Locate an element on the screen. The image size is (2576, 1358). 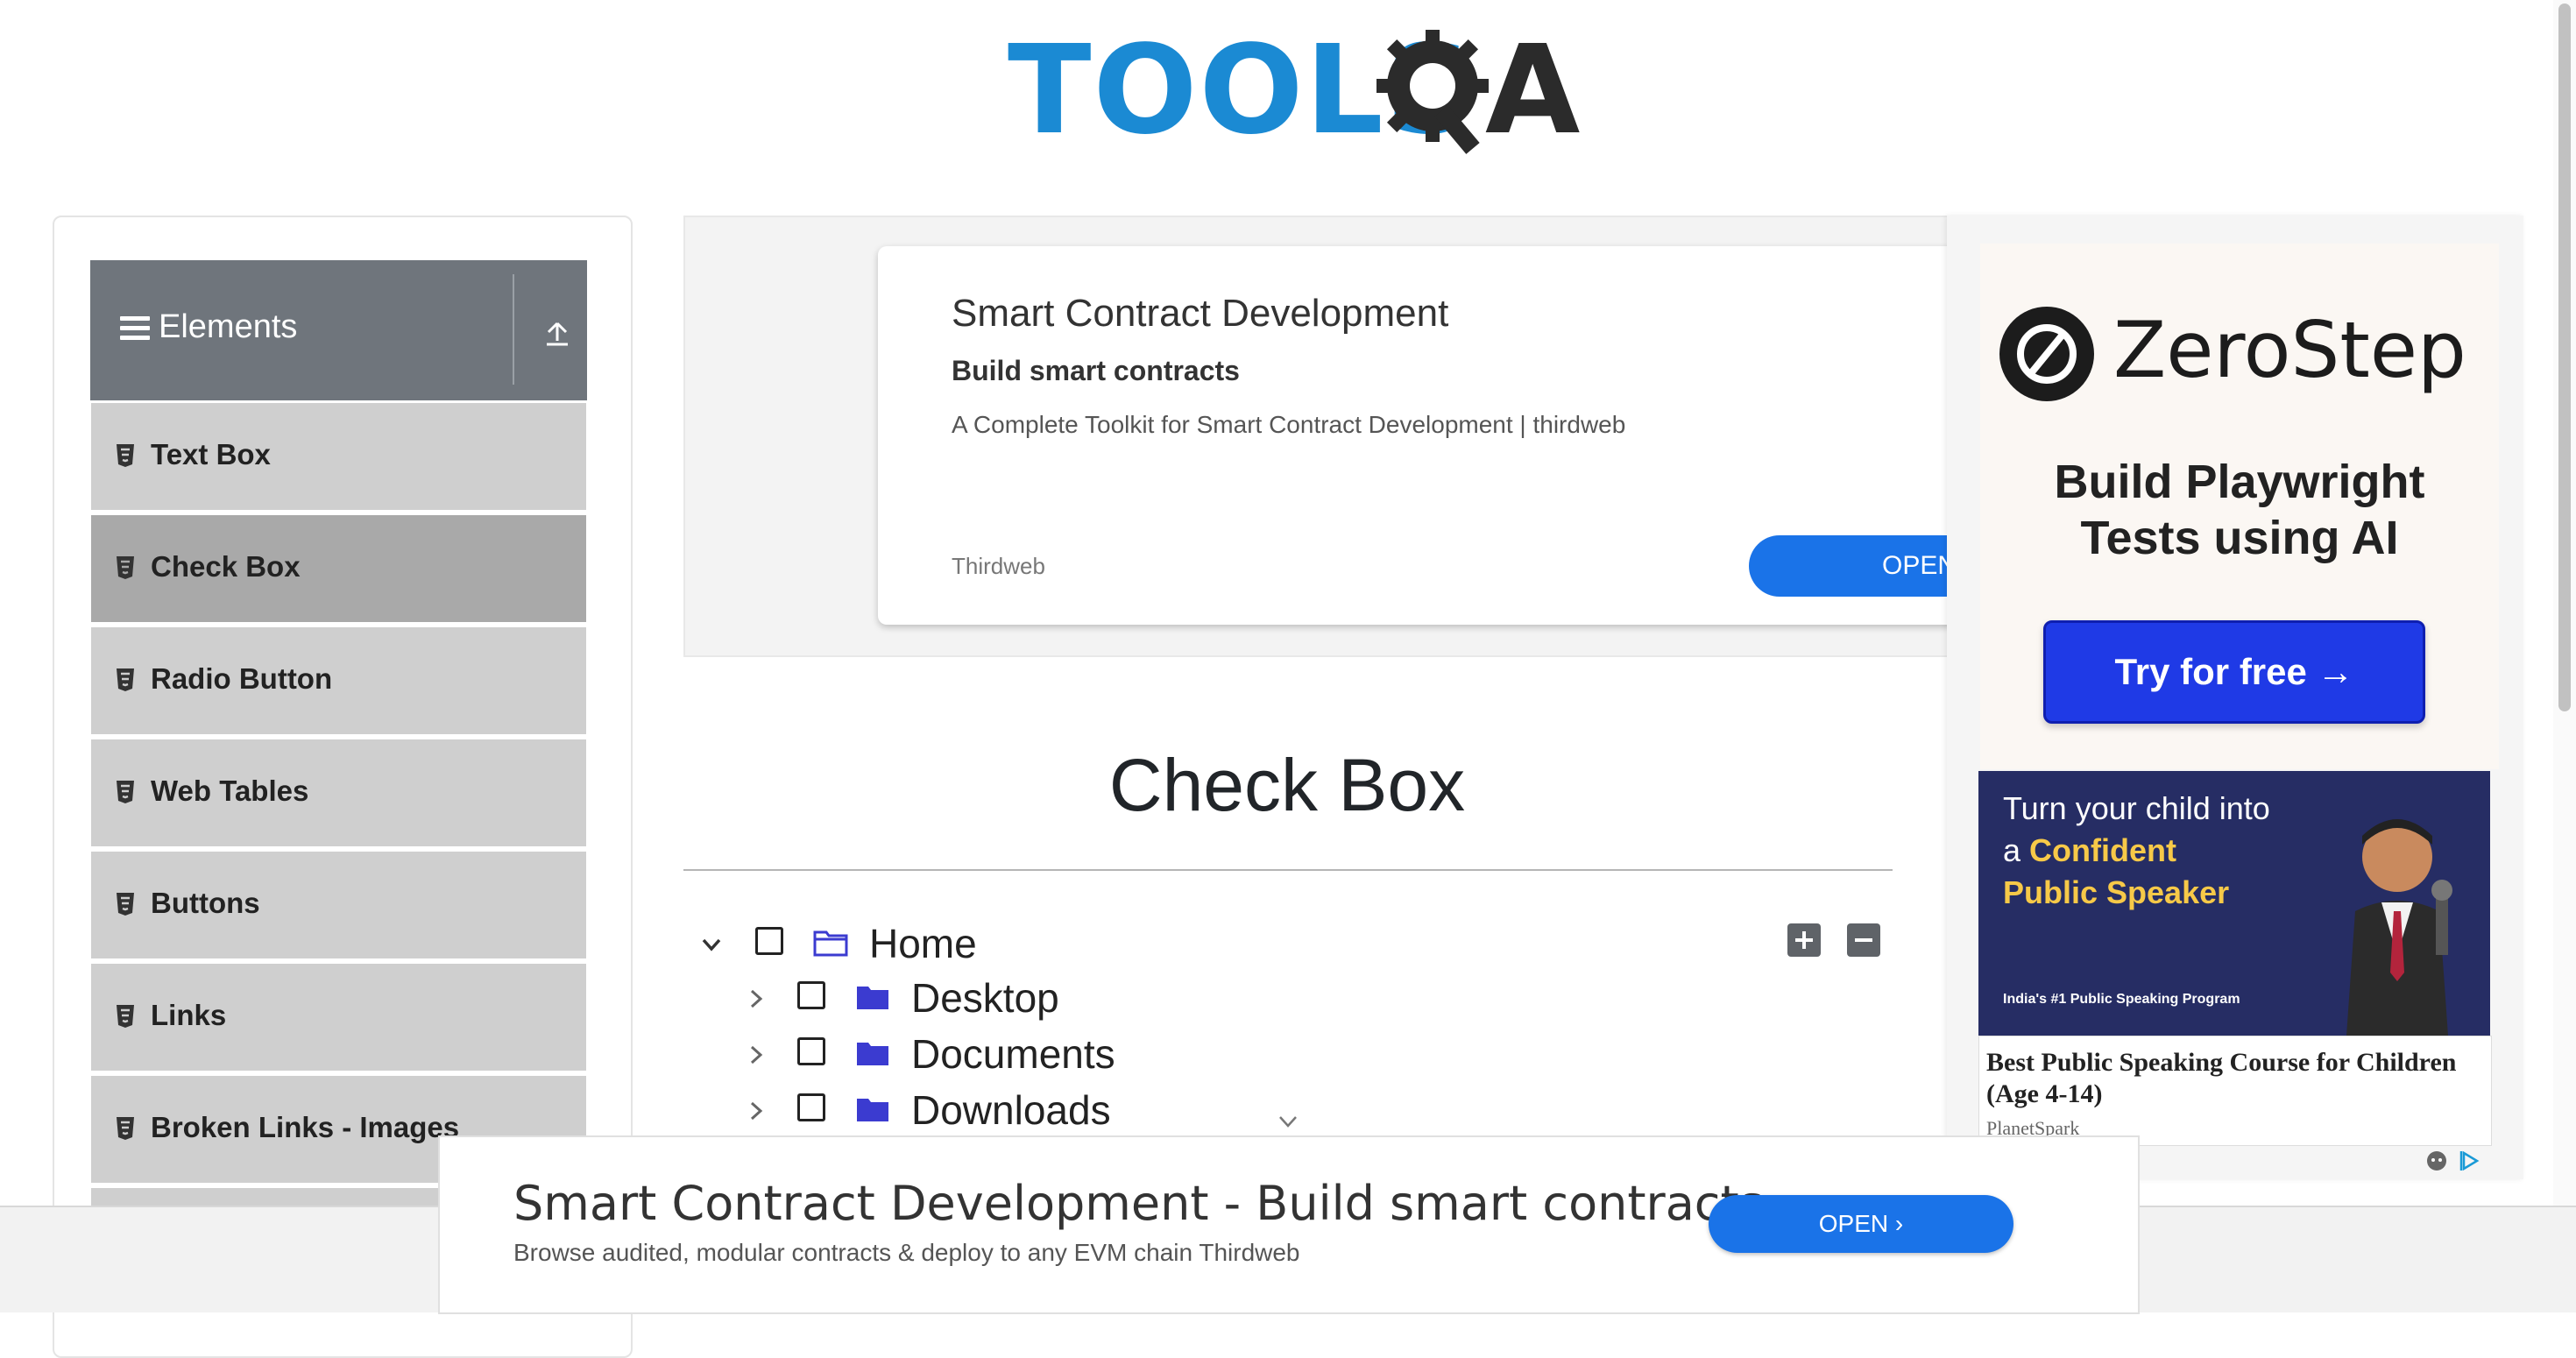
sidebar-item-web-tables: Web Tables is located at coordinates (338, 794).